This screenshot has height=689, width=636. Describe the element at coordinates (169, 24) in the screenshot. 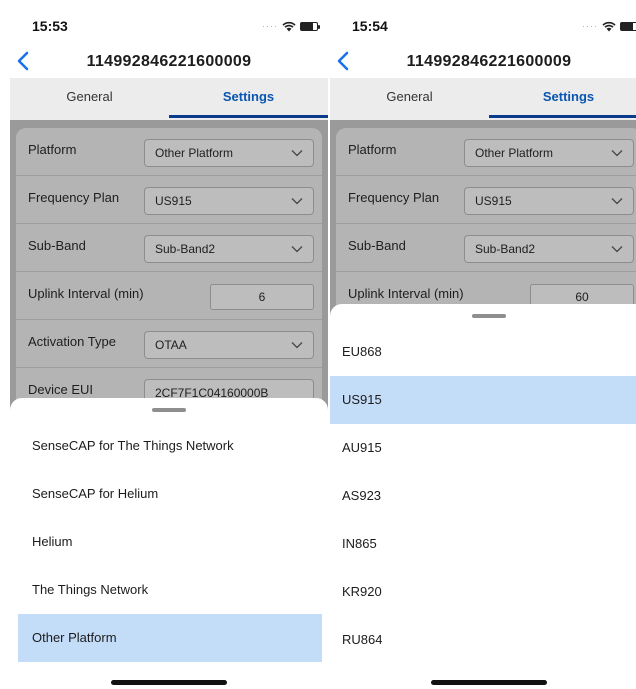

I see `status-bar: 15:53 ····` at that location.